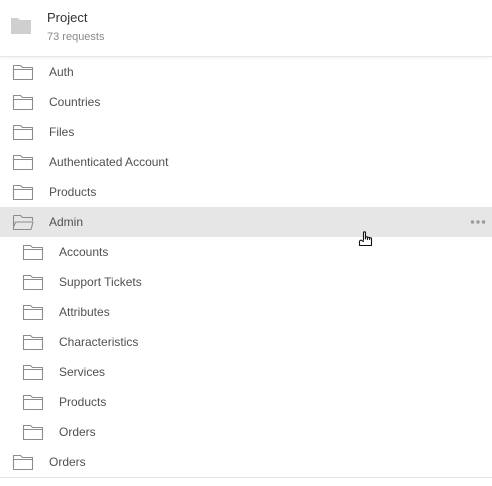 The height and width of the screenshot is (486, 492). I want to click on folder-filled-icon, so click(21, 26).